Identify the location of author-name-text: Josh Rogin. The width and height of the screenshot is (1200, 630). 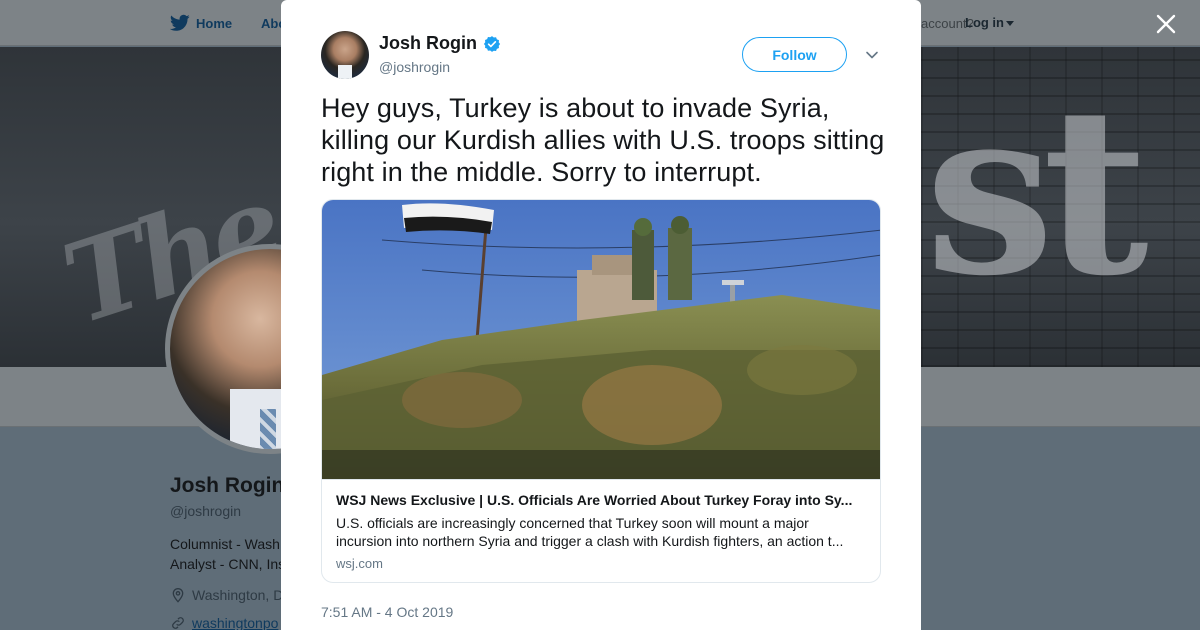
(428, 43).